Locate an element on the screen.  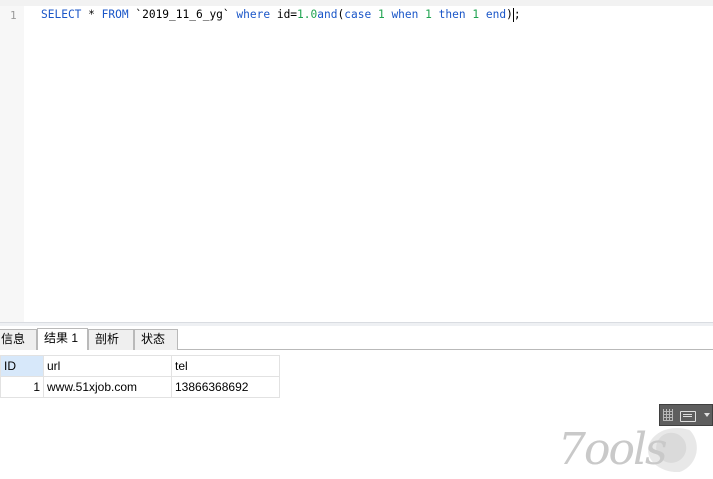
column-header-url: url is located at coordinates (107, 366).